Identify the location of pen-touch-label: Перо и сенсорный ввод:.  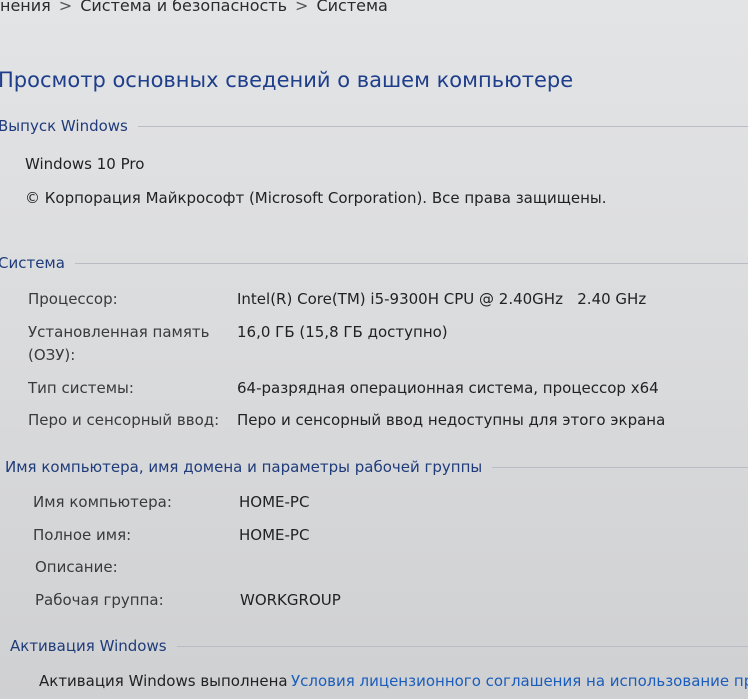
(124, 420).